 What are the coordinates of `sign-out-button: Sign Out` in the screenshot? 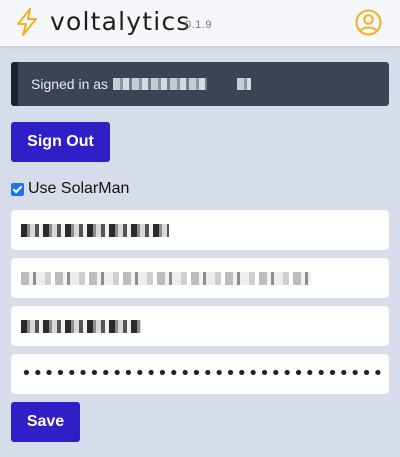 It's located at (60, 142).